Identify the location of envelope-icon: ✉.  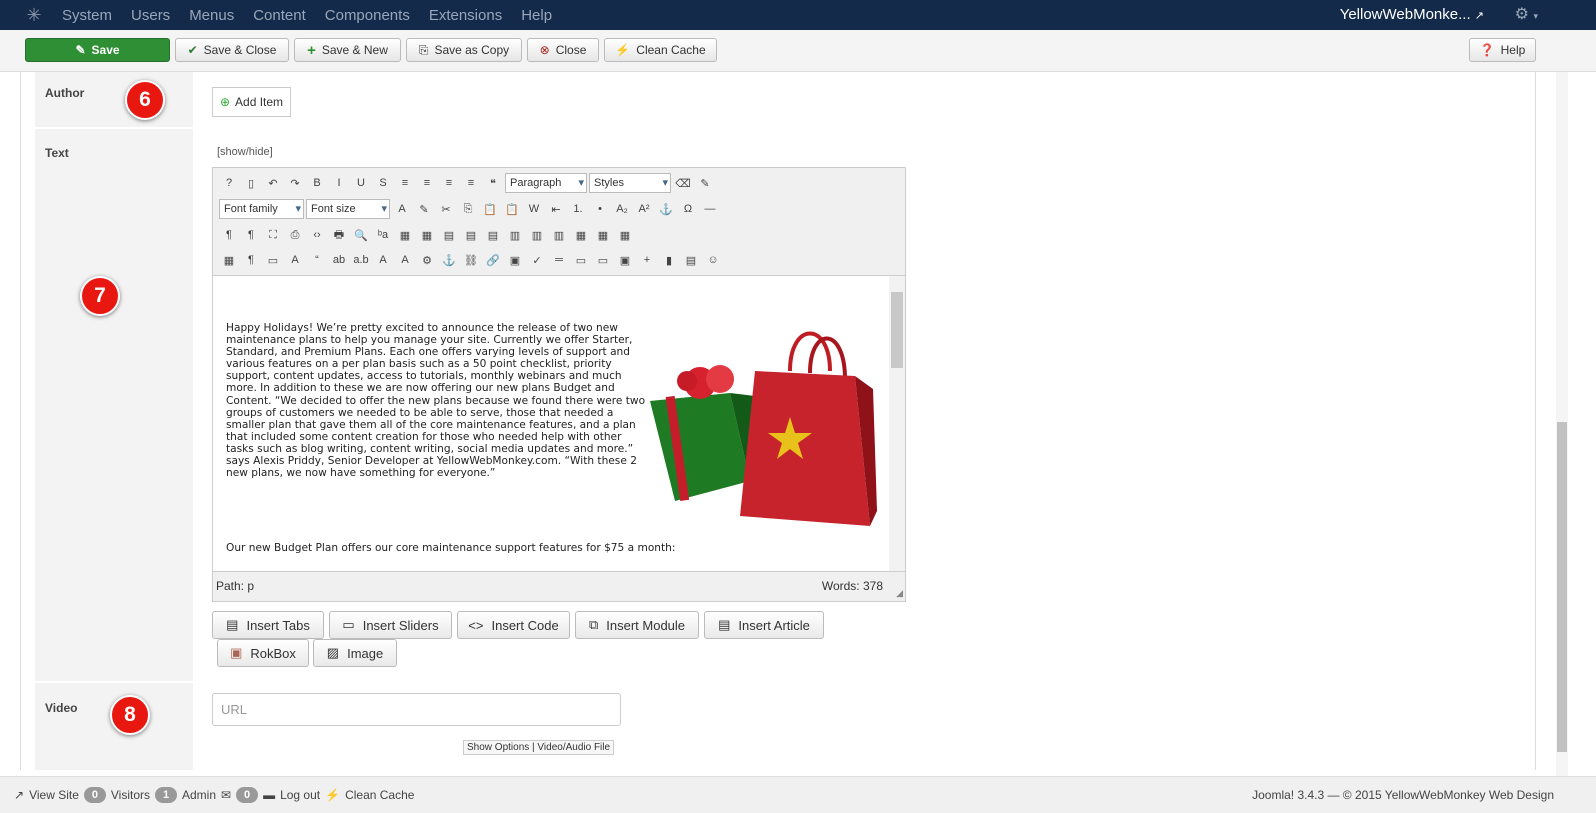
(226, 795).